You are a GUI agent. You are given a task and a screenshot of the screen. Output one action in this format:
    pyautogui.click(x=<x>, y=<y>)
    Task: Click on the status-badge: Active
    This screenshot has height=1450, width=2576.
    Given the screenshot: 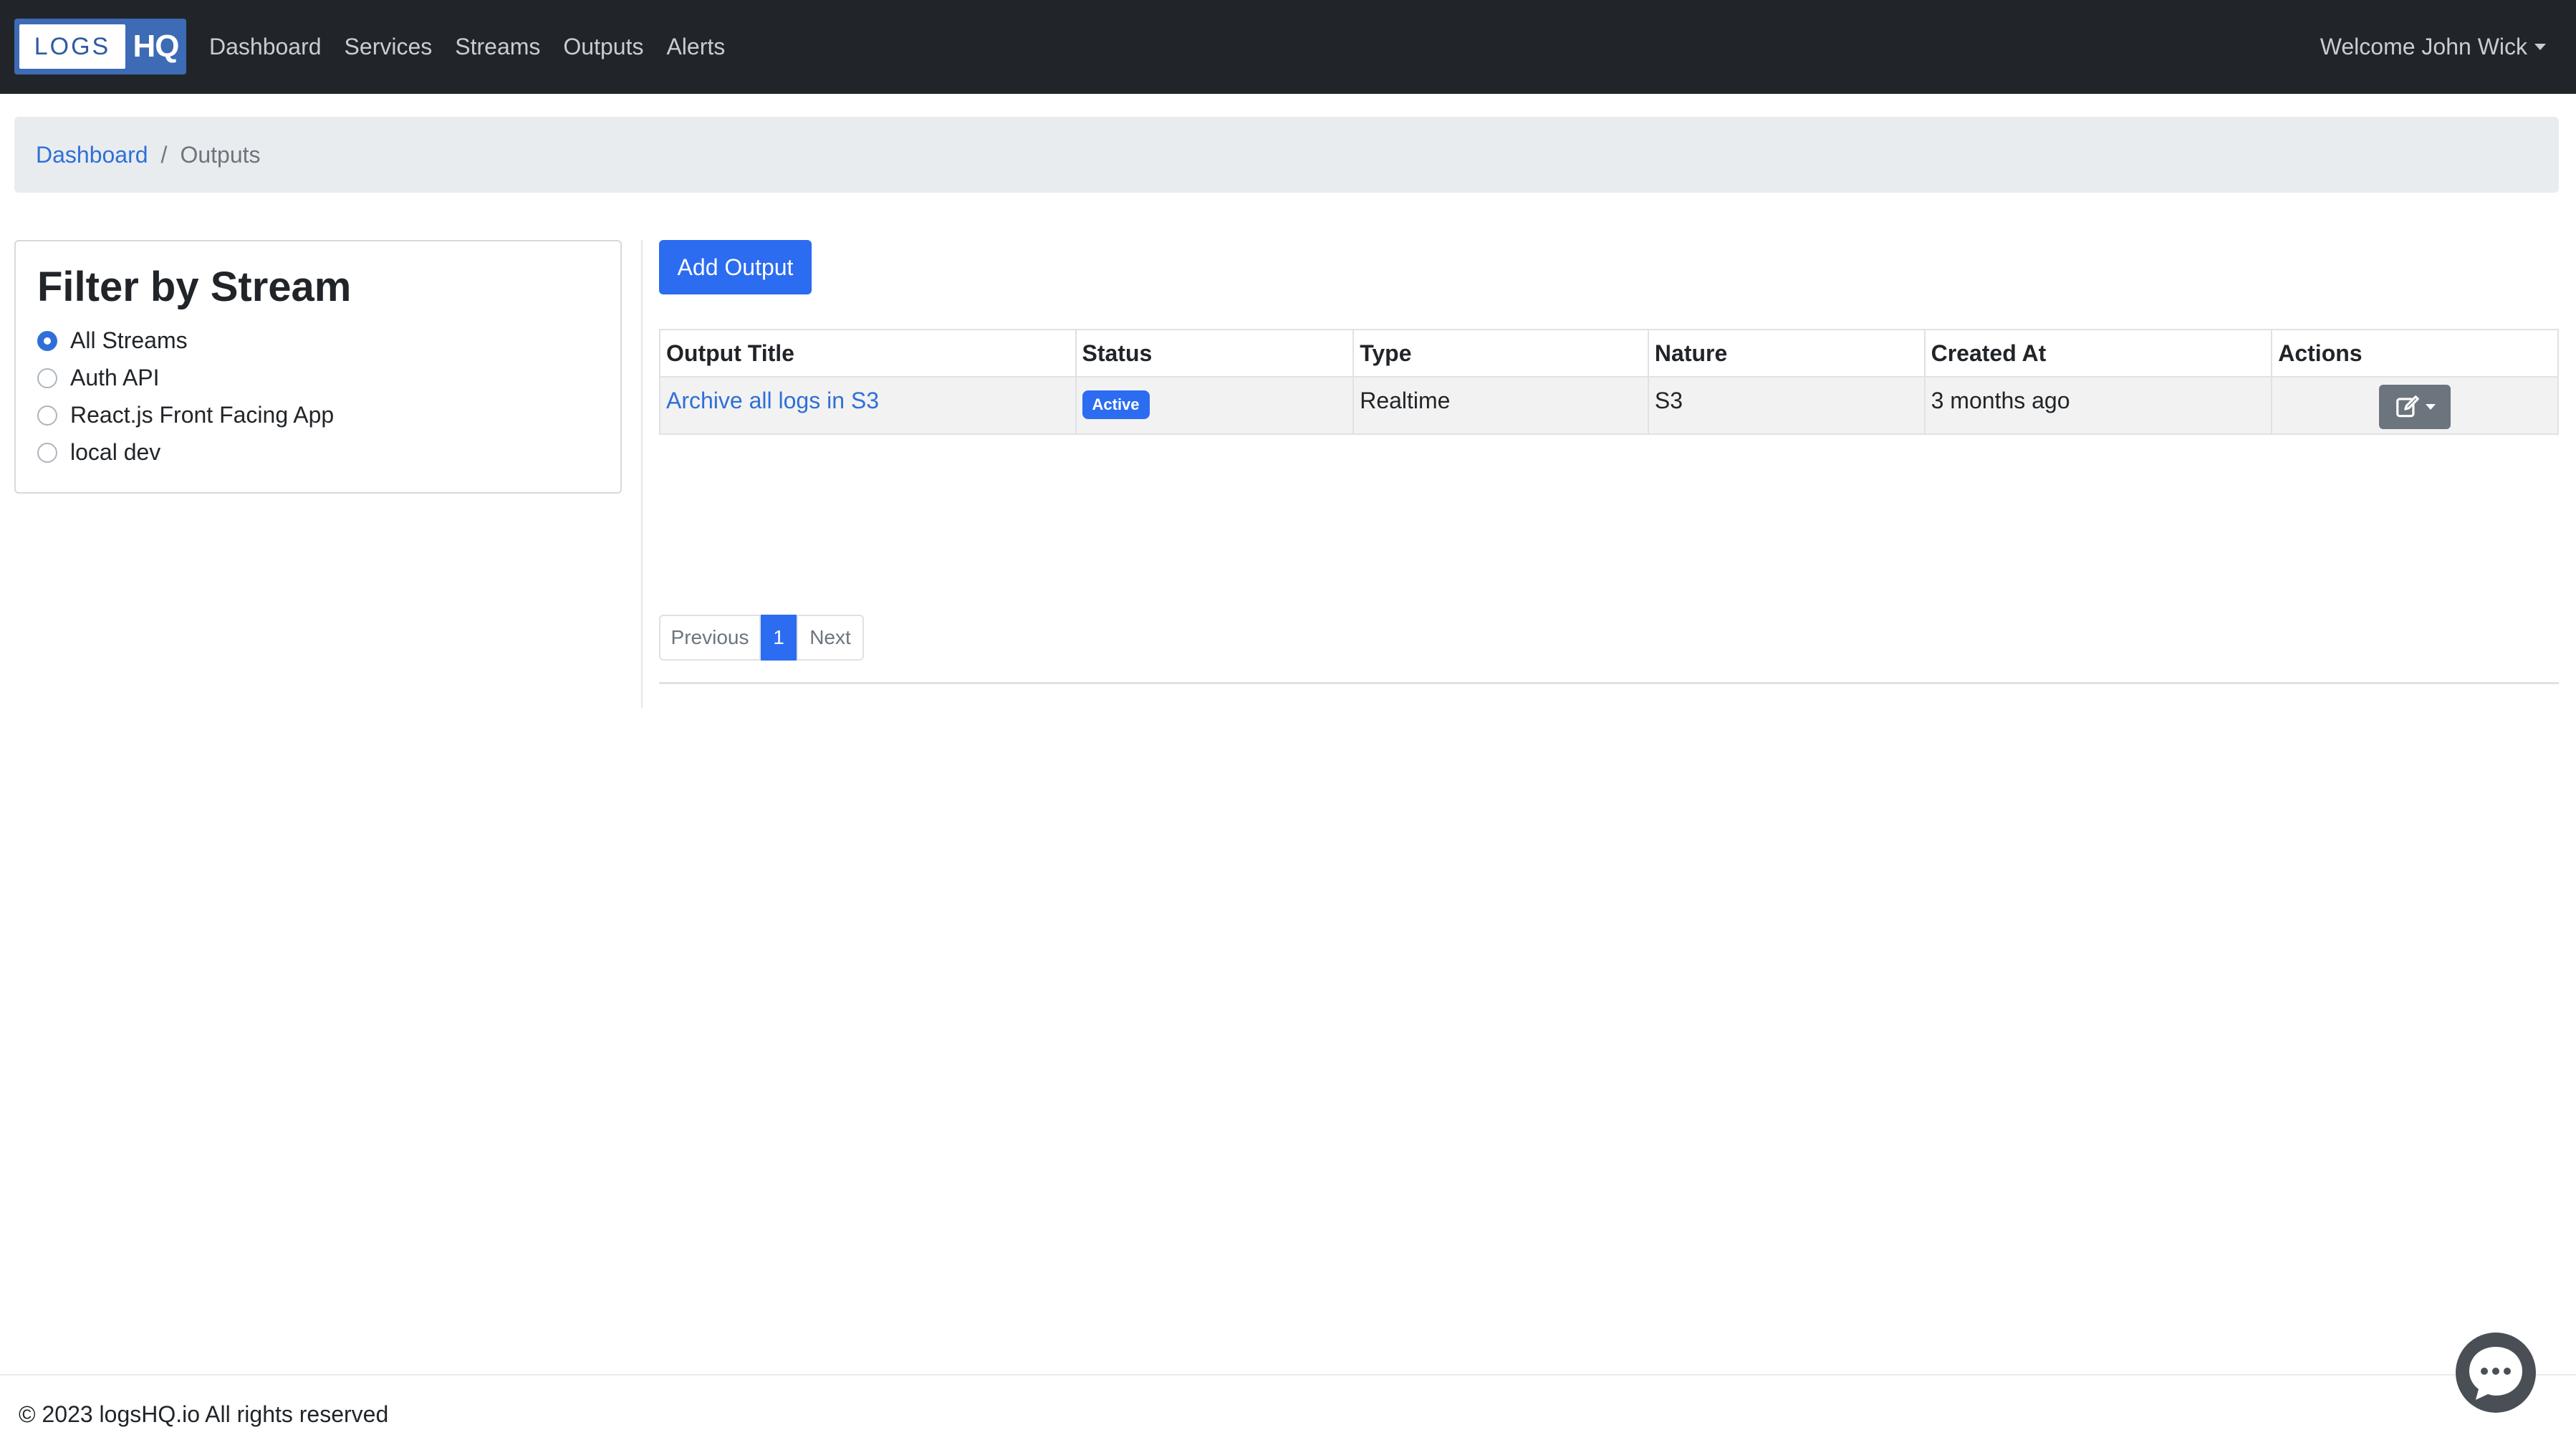 What is the action you would take?
    pyautogui.click(x=1116, y=404)
    